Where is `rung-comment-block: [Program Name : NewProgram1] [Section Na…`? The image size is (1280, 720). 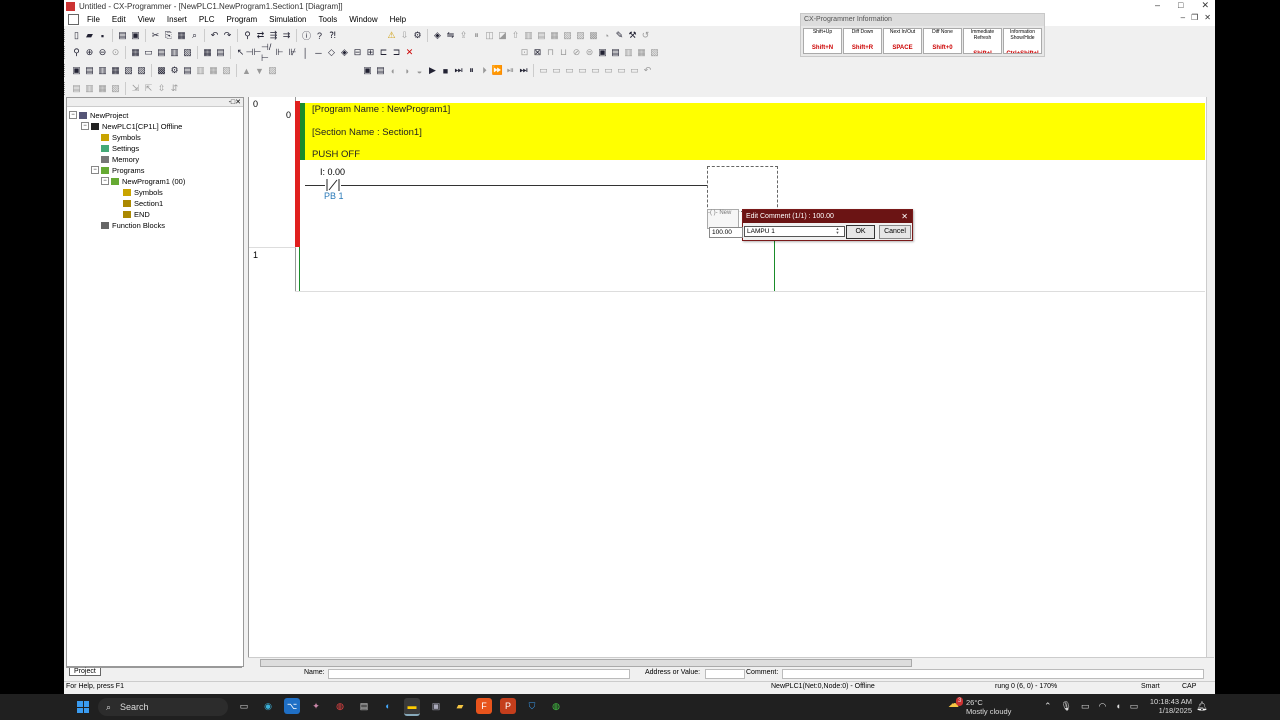 rung-comment-block: [Program Name : NewProgram1] [Section Na… is located at coordinates (755, 131).